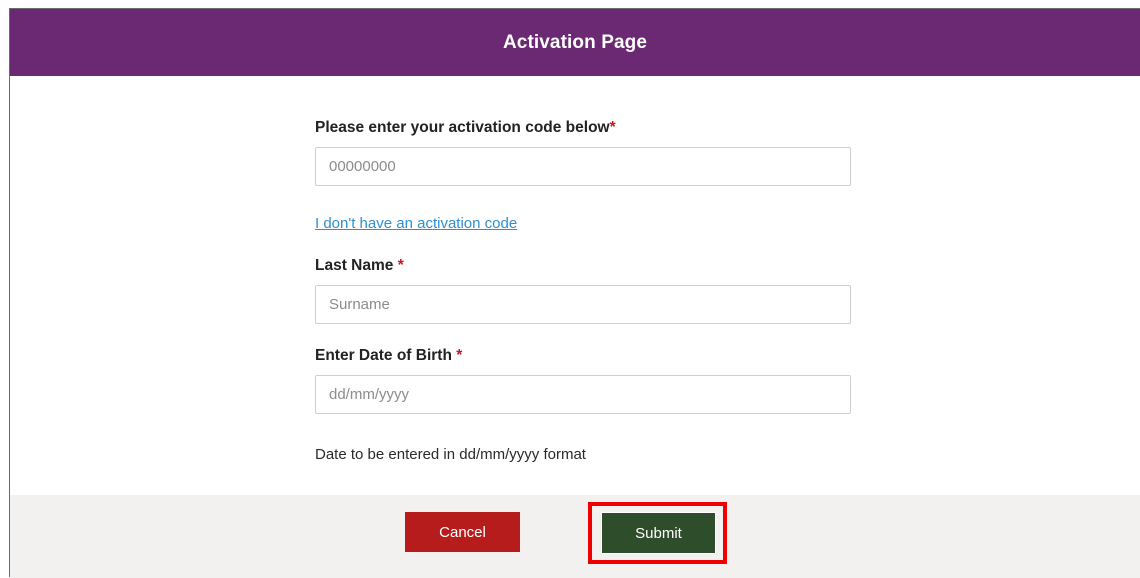  Describe the element at coordinates (450, 454) in the screenshot. I see `dob-format-hint: Date to be entered in dd/mm/yyyy format` at that location.